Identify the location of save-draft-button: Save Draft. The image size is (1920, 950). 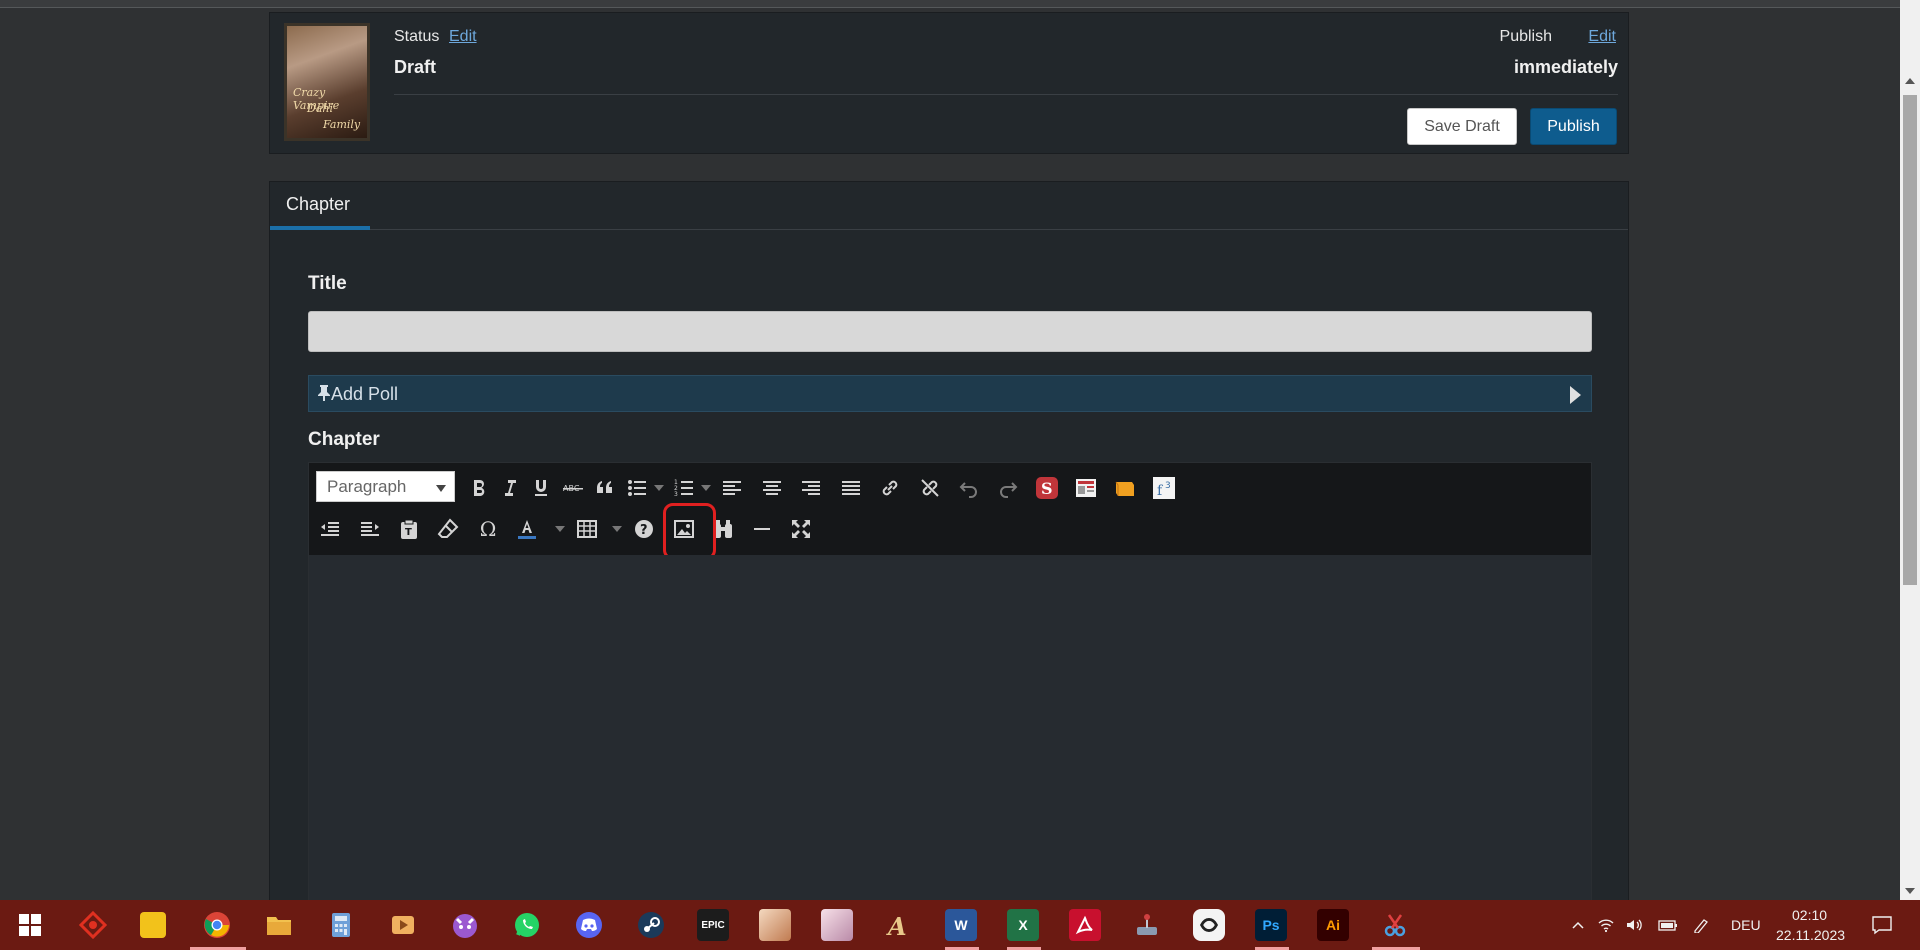
(1462, 126).